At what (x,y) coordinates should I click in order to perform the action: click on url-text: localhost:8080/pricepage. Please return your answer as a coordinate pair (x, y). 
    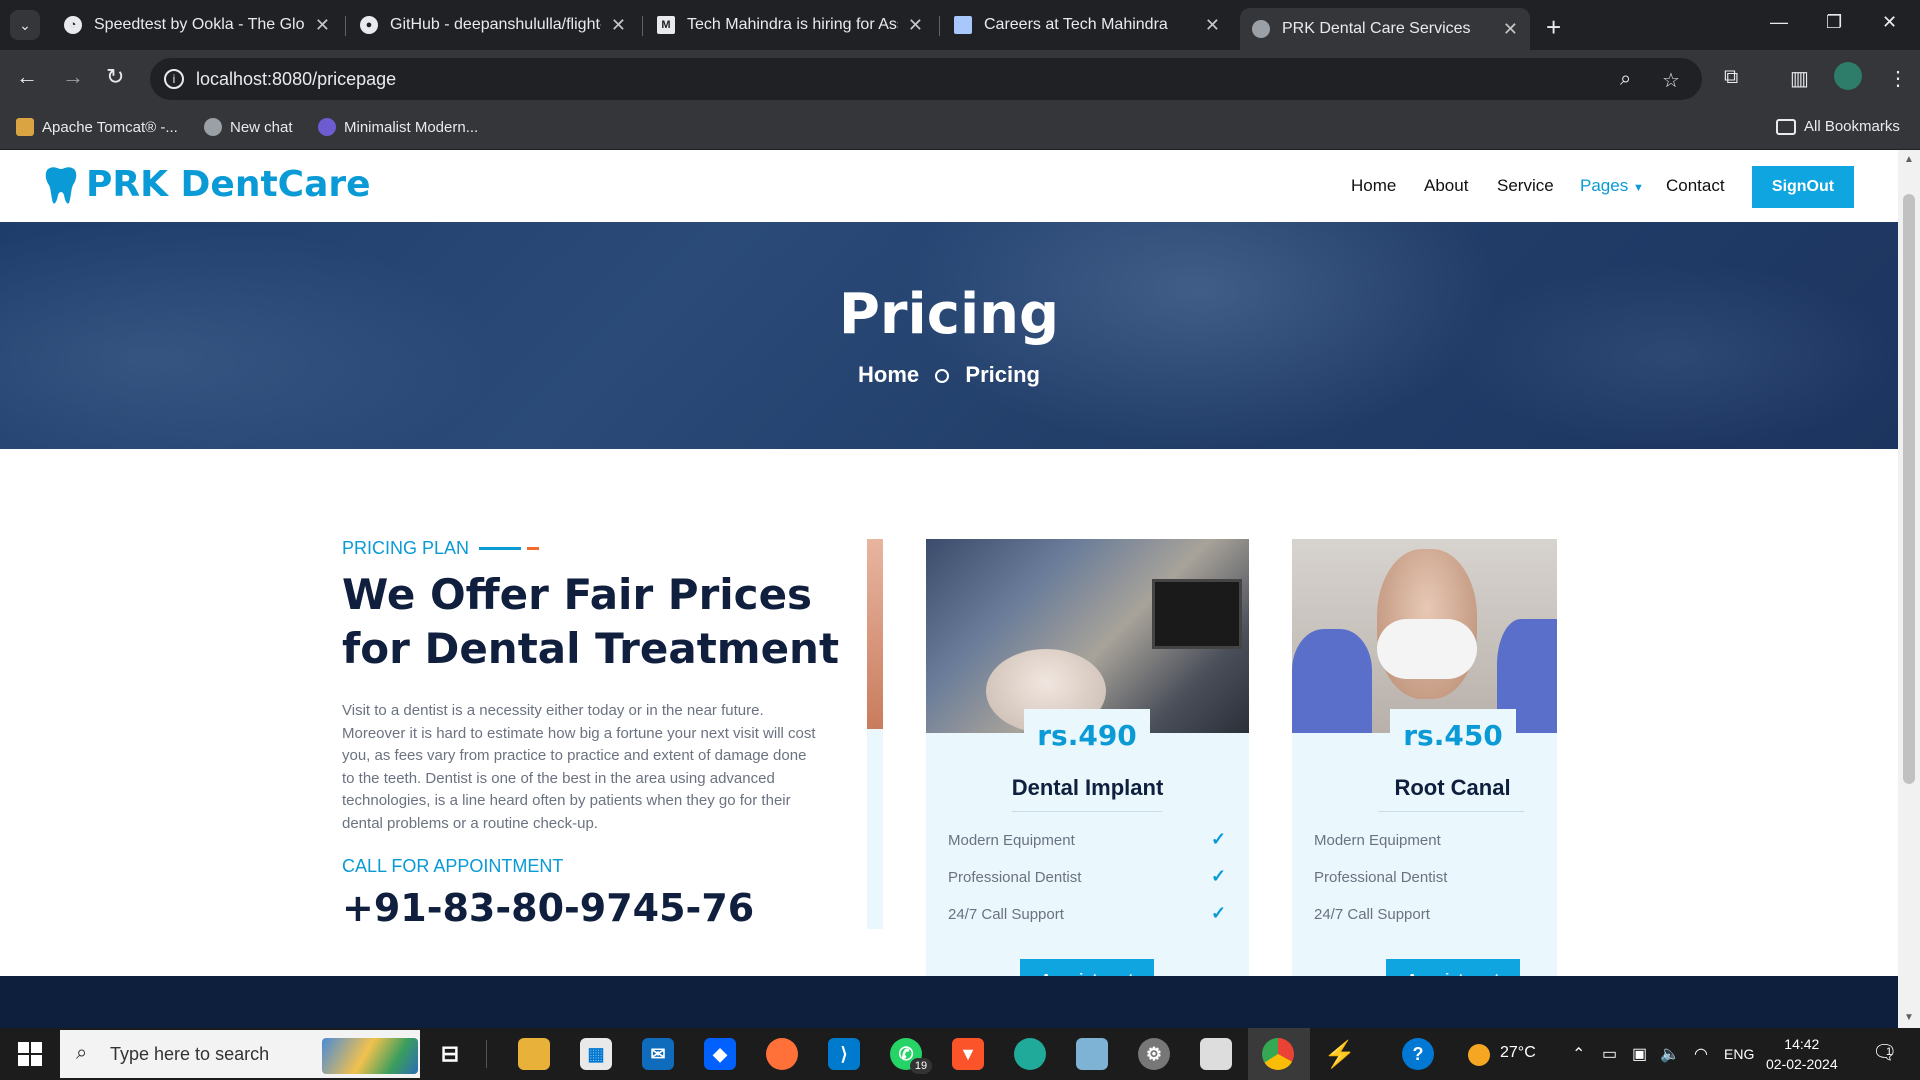
    Looking at the image, I should click on (296, 79).